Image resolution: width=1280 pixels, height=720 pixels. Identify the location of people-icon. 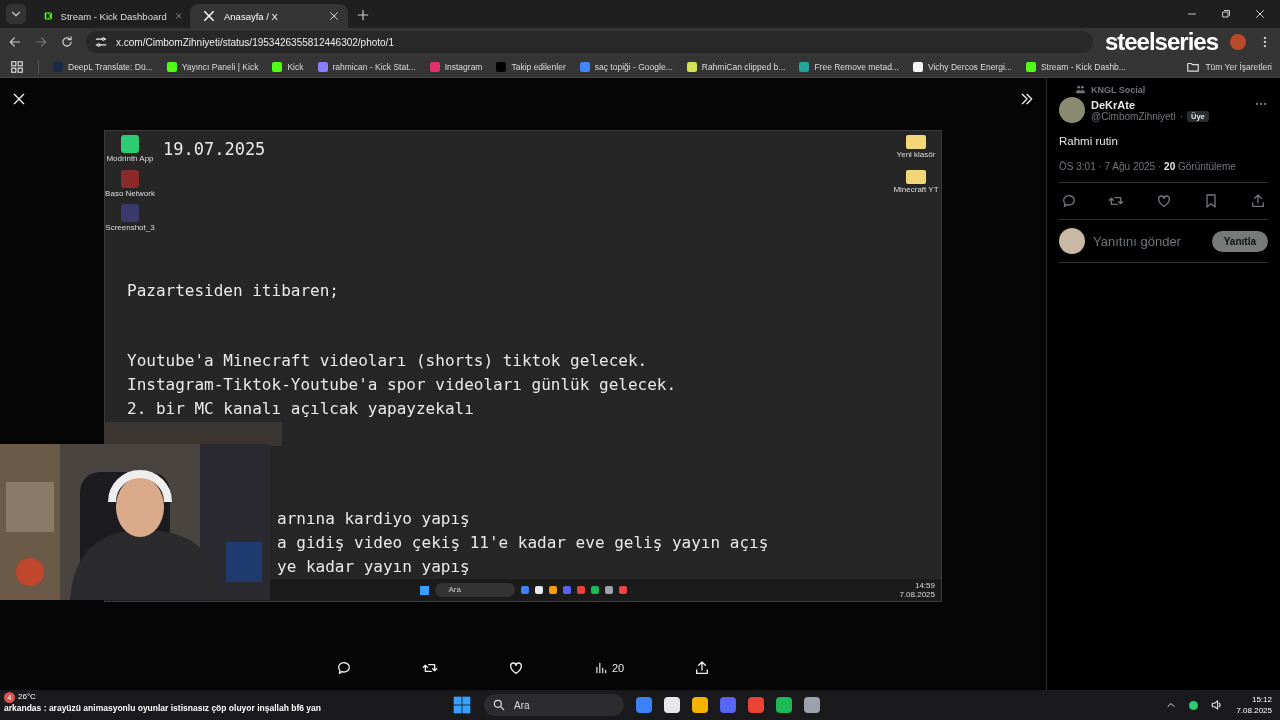
(1080, 89).